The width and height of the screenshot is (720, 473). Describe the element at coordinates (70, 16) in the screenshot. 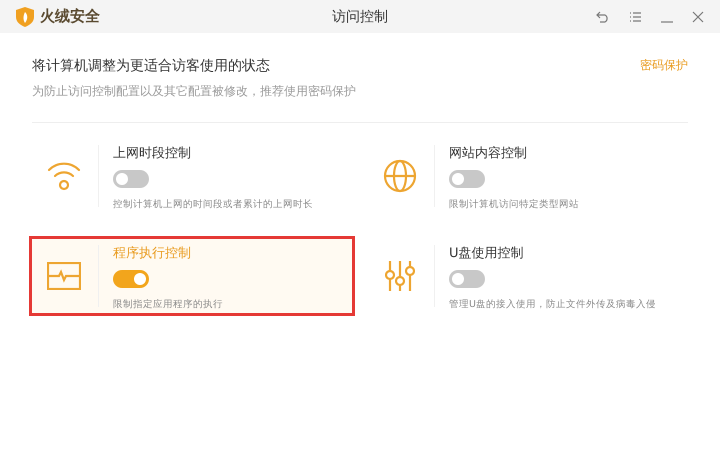

I see `brand-name: 火绒安全` at that location.